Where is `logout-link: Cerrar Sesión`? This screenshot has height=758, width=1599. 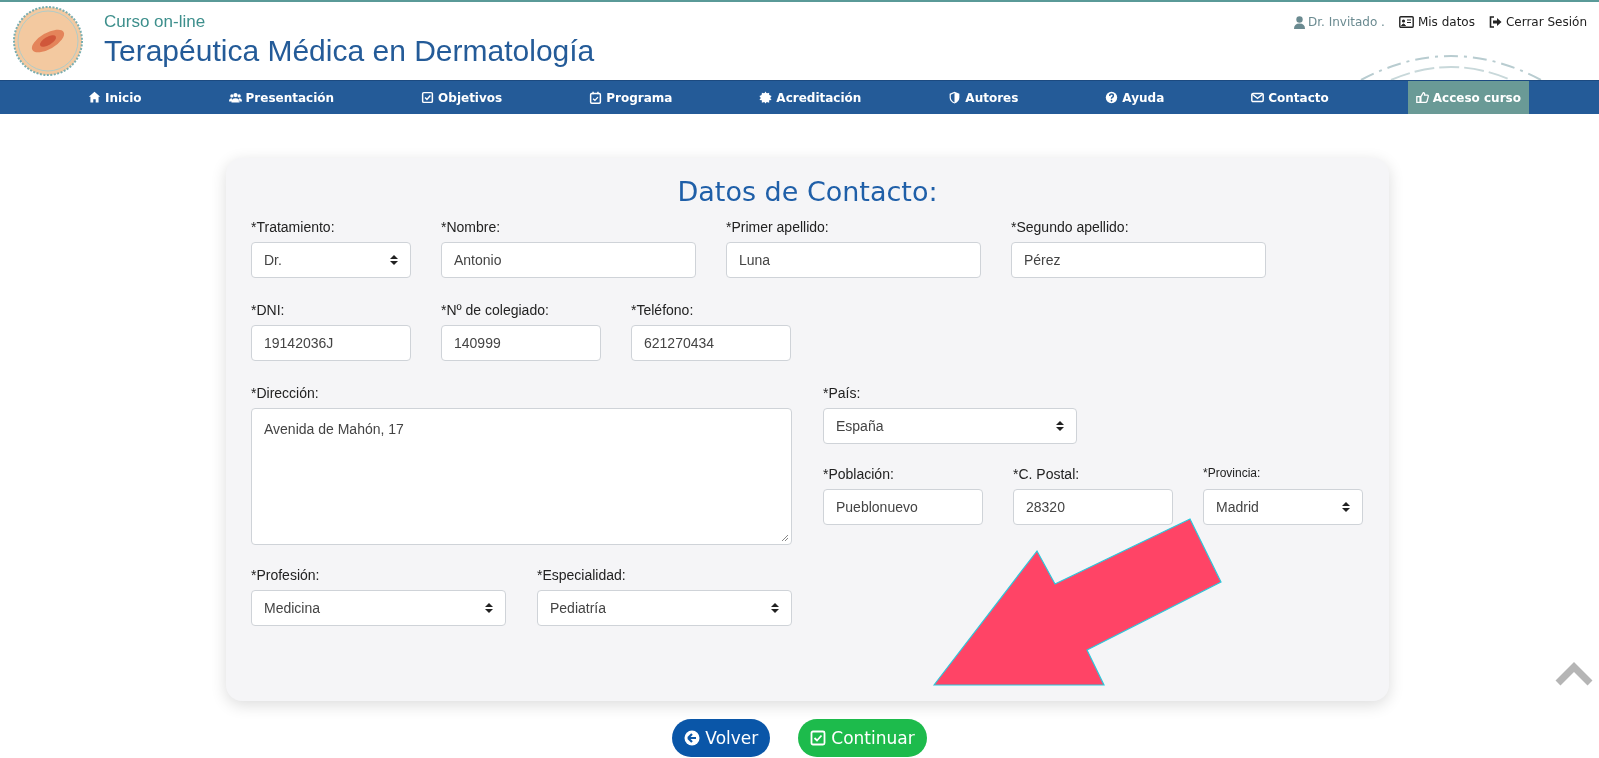
logout-link: Cerrar Sesión is located at coordinates (1537, 22).